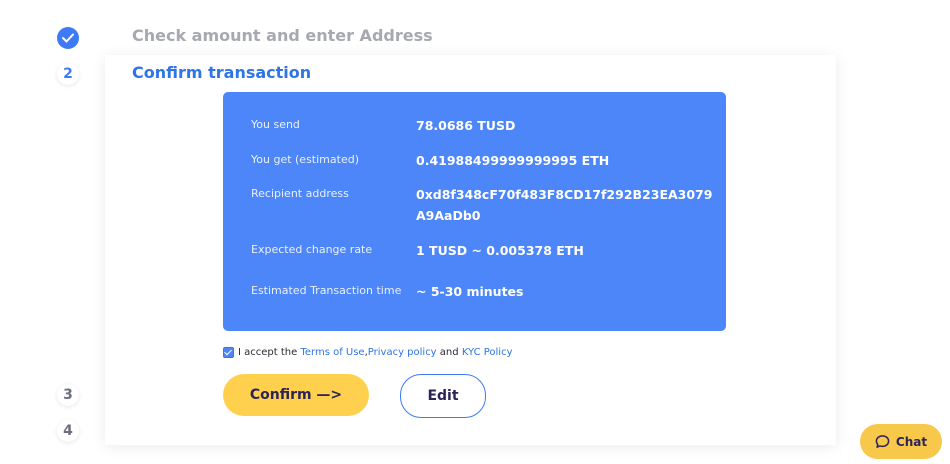 This screenshot has height=464, width=950. What do you see at coordinates (513, 160) in the screenshot?
I see `summary-value: 0.41988499999999995 ETH` at bounding box center [513, 160].